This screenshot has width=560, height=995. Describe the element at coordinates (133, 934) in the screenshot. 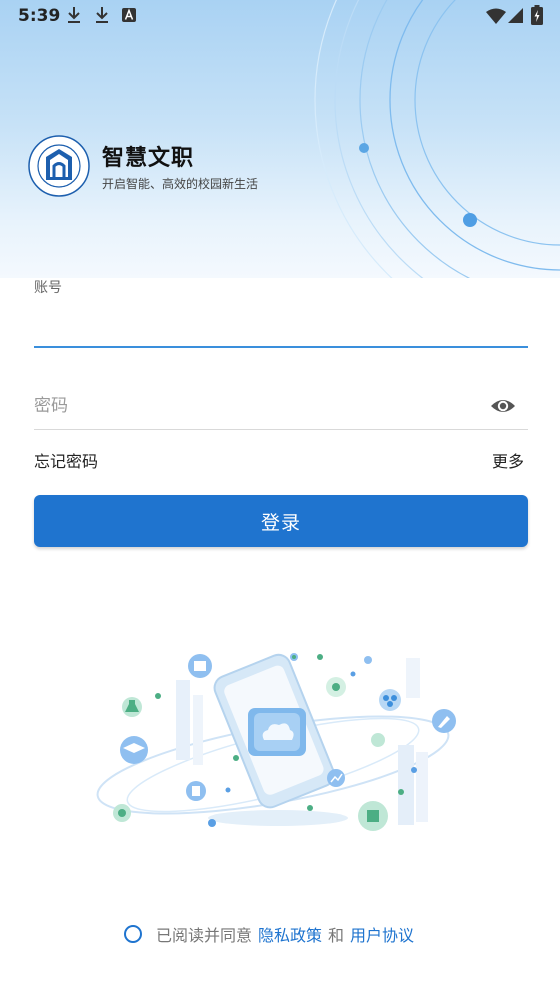

I see `agreement-radio` at that location.